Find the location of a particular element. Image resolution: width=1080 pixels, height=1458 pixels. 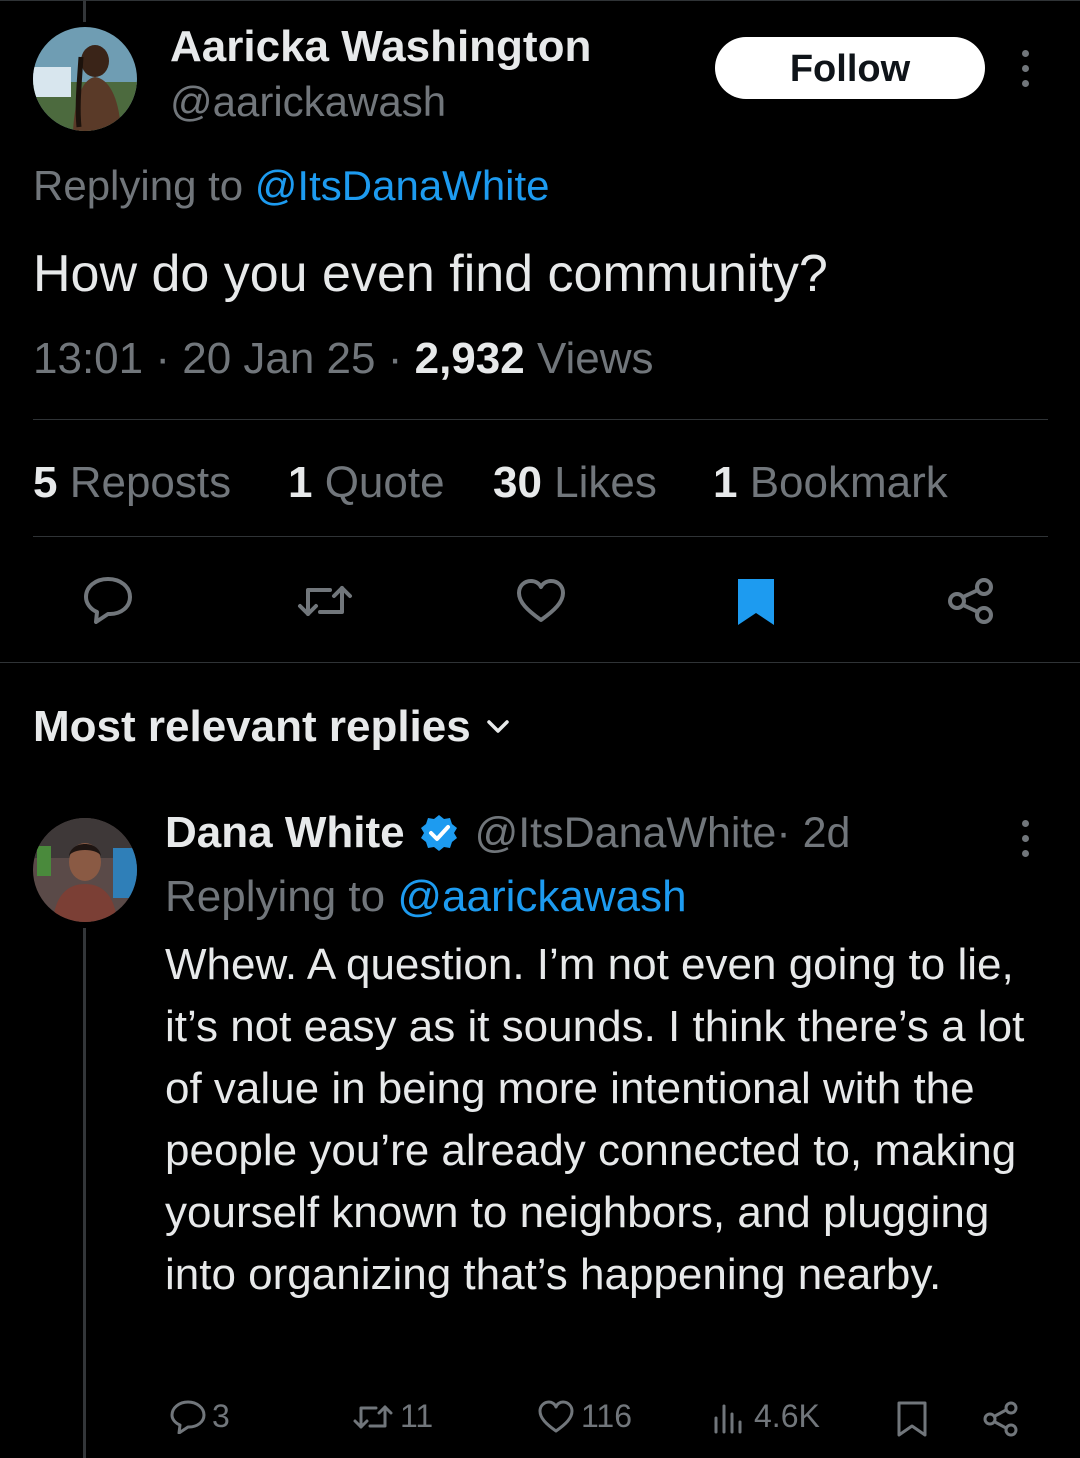

reposts-count: 5 is located at coordinates (45, 482).